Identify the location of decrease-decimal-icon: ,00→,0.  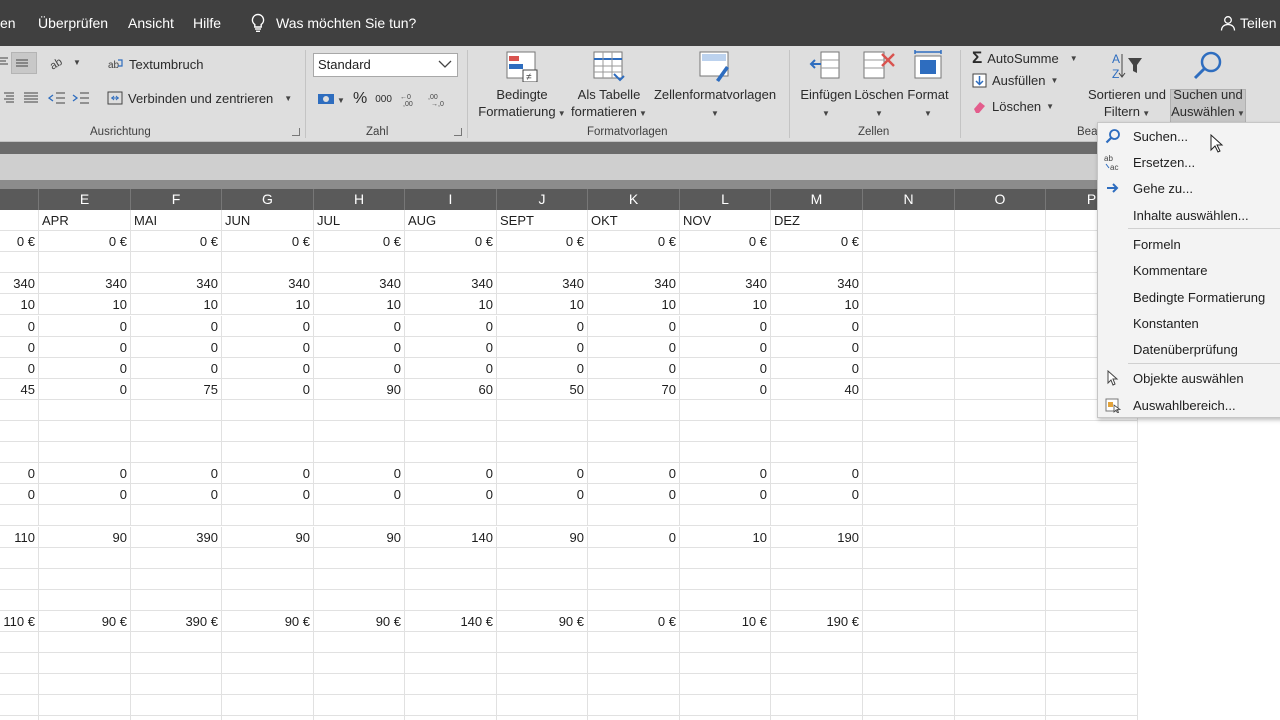
(438, 99).